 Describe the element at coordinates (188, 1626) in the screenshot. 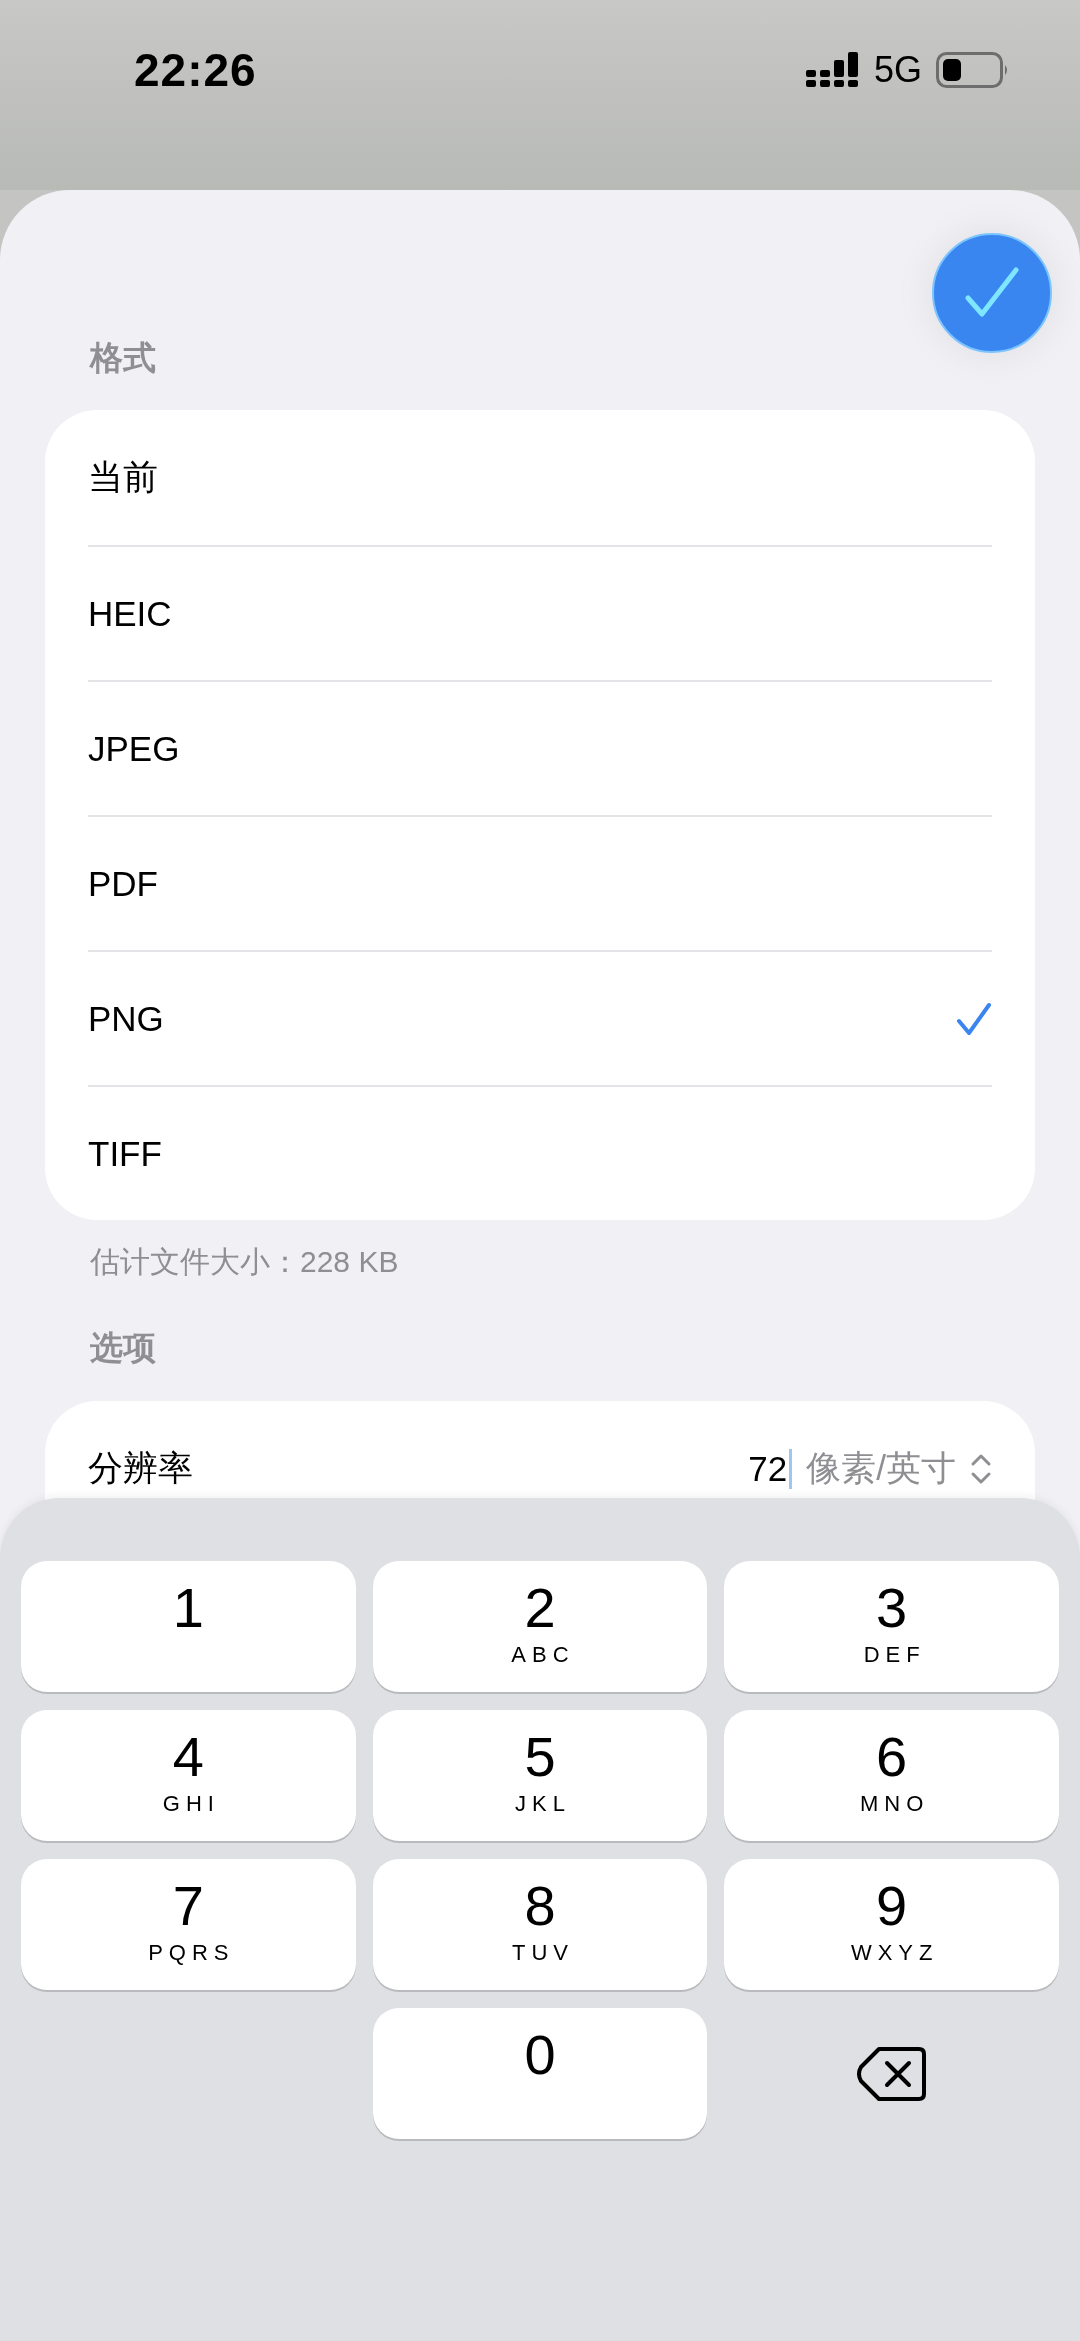

I see `number-key: 1` at that location.